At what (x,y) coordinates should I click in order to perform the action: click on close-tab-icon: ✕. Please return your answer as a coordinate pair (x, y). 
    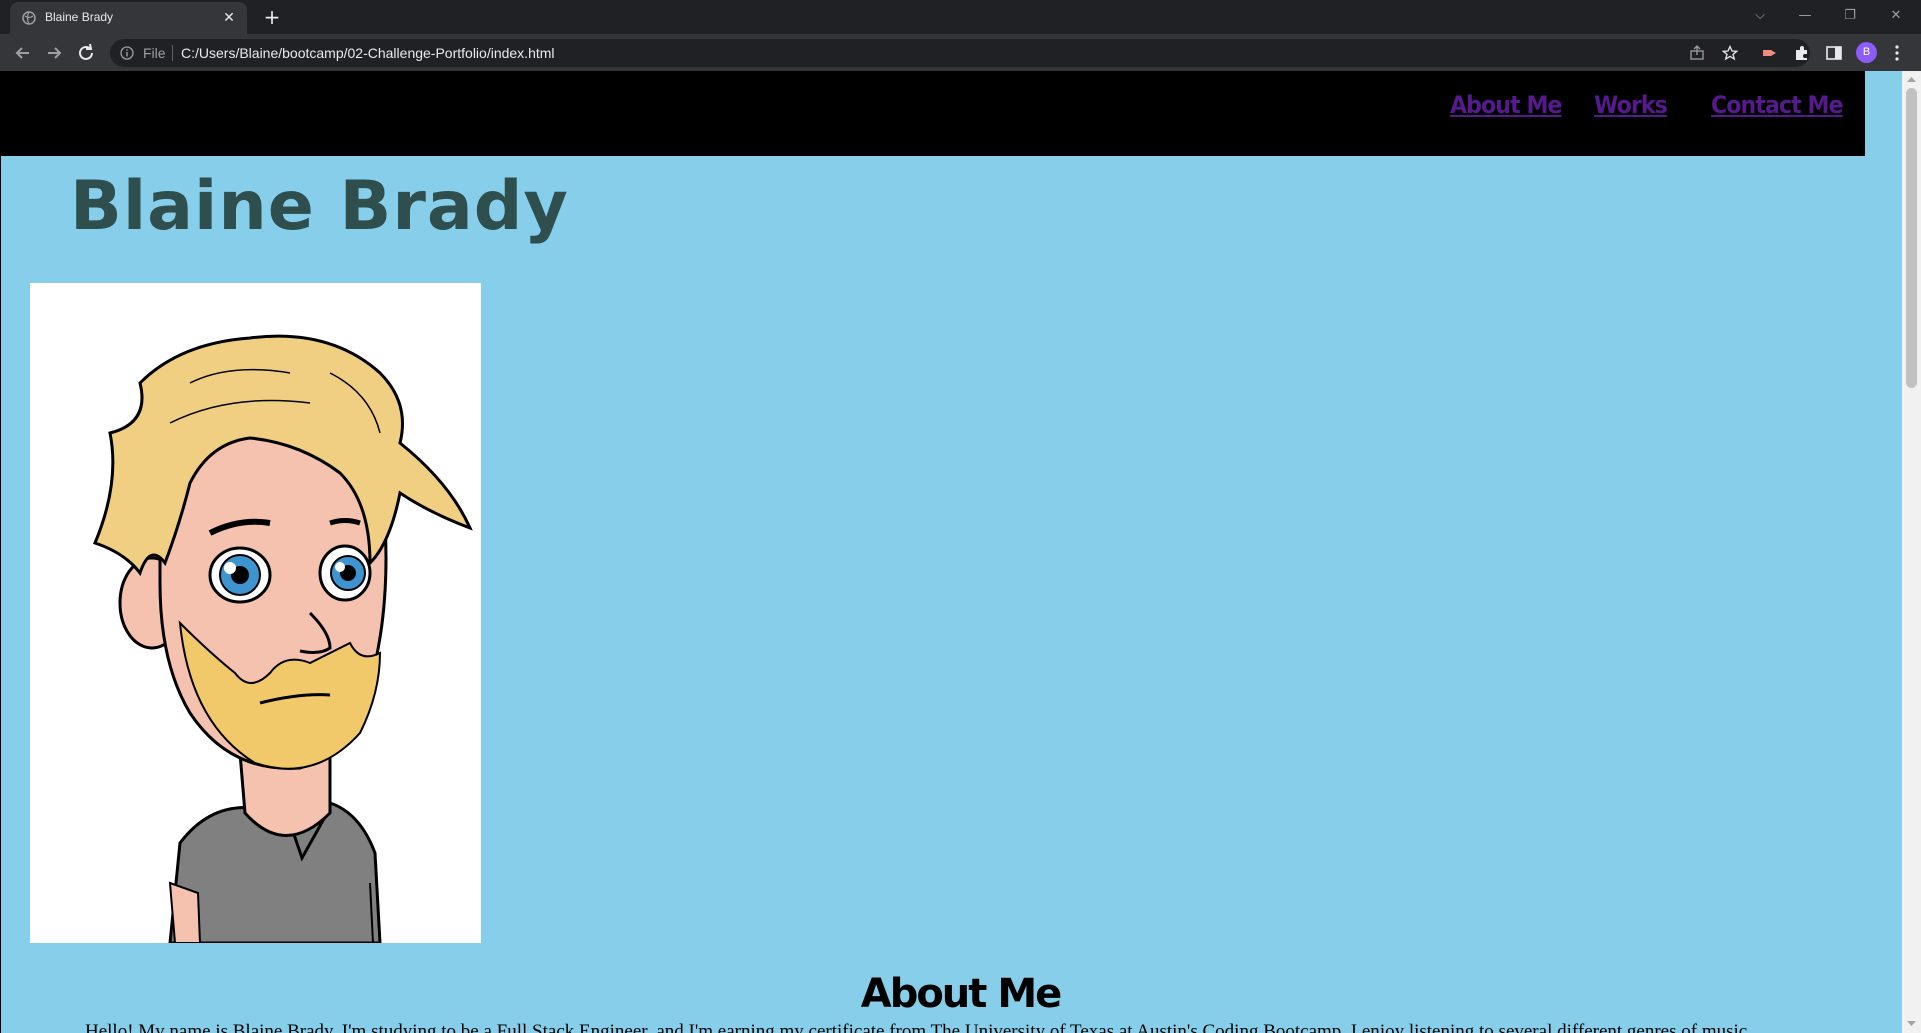
    Looking at the image, I should click on (229, 18).